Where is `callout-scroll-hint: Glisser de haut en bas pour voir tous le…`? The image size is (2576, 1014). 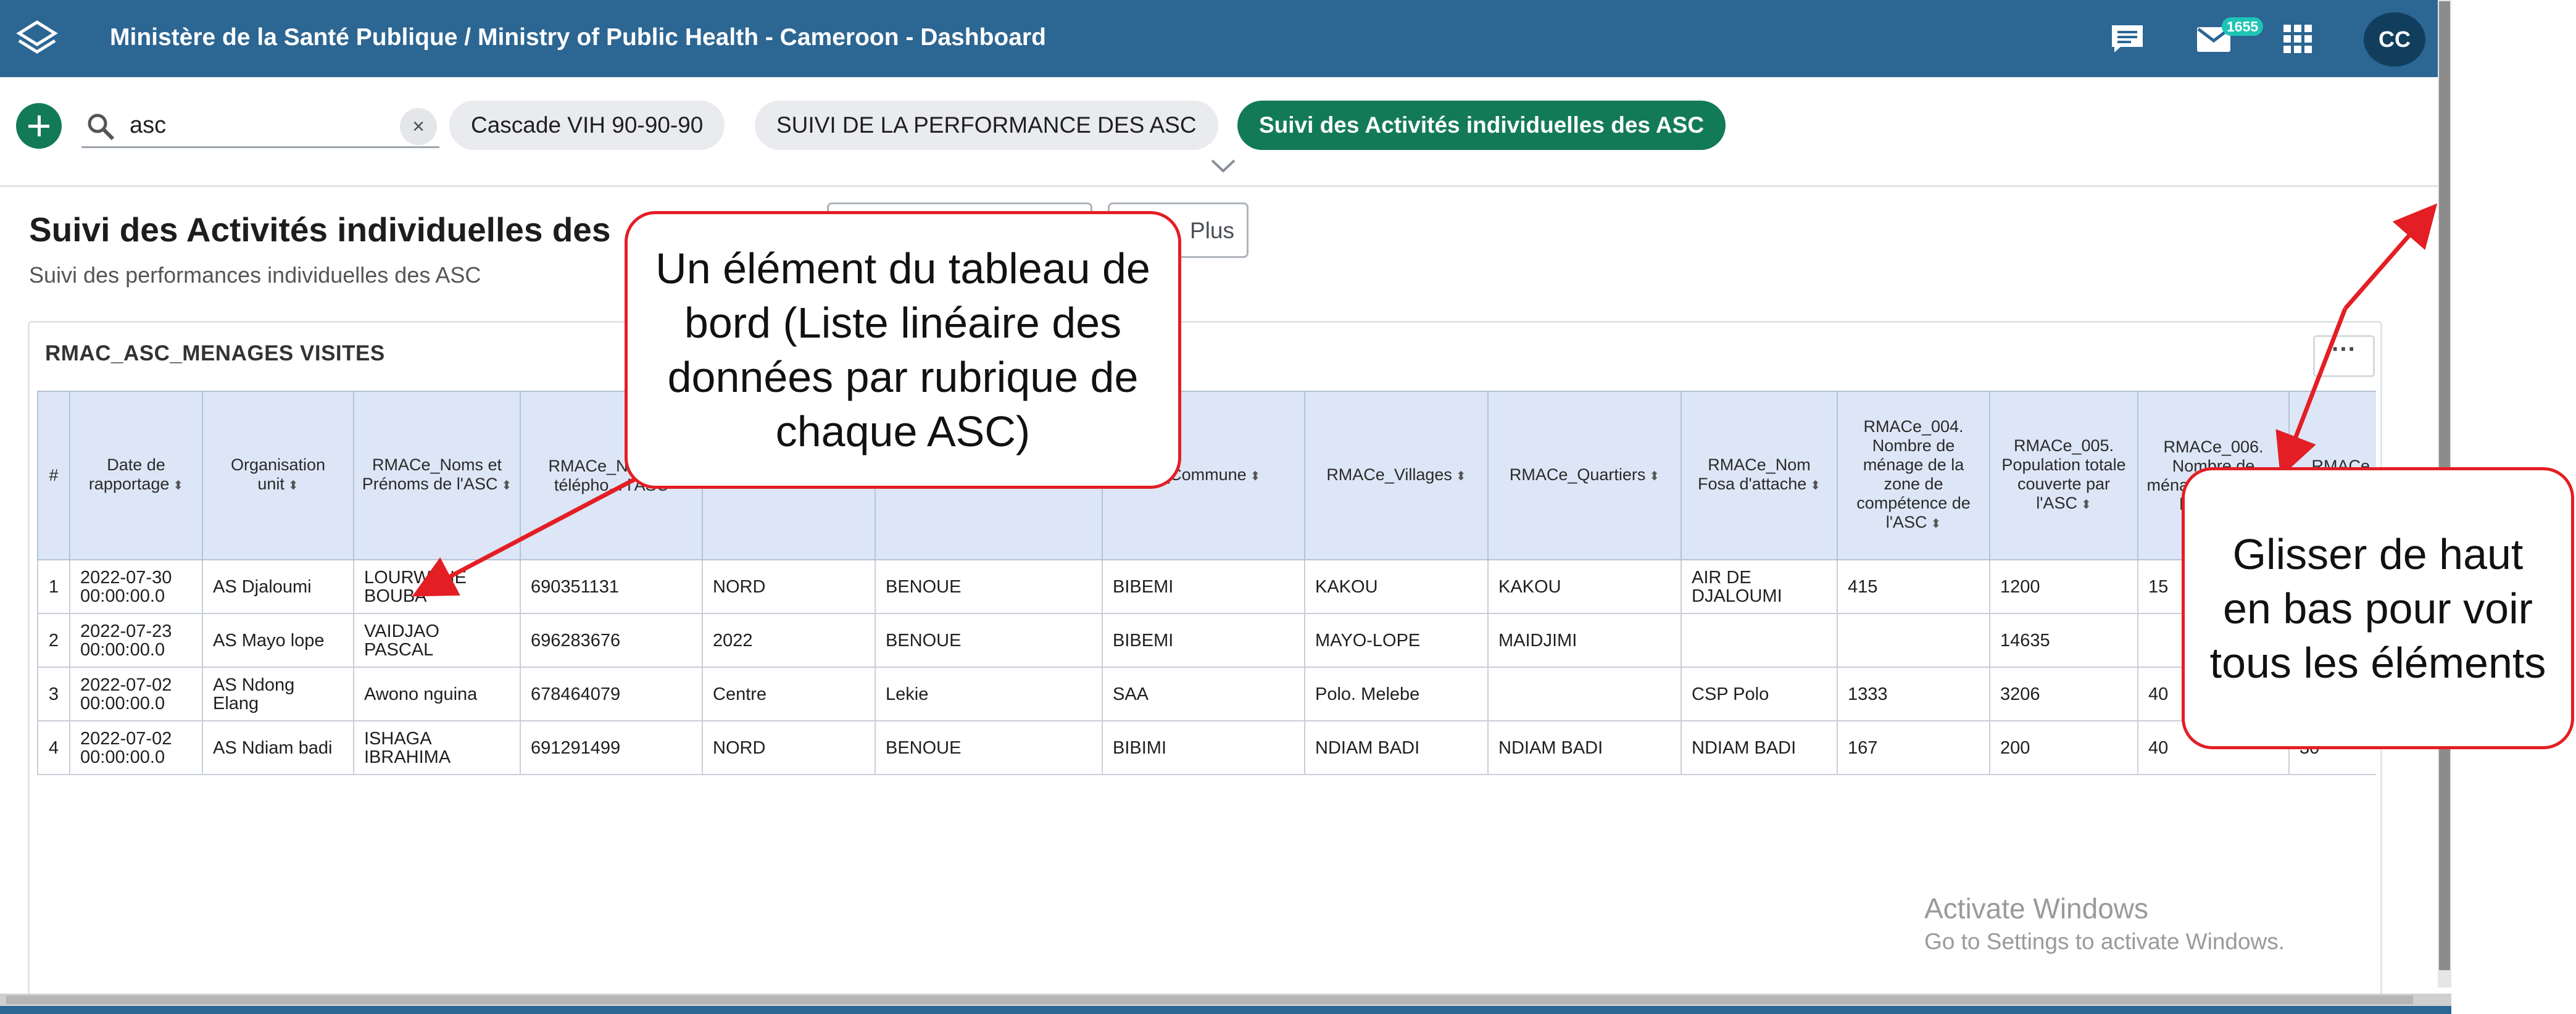
callout-scroll-hint: Glisser de haut en bas pour voir tous le… is located at coordinates (2378, 608).